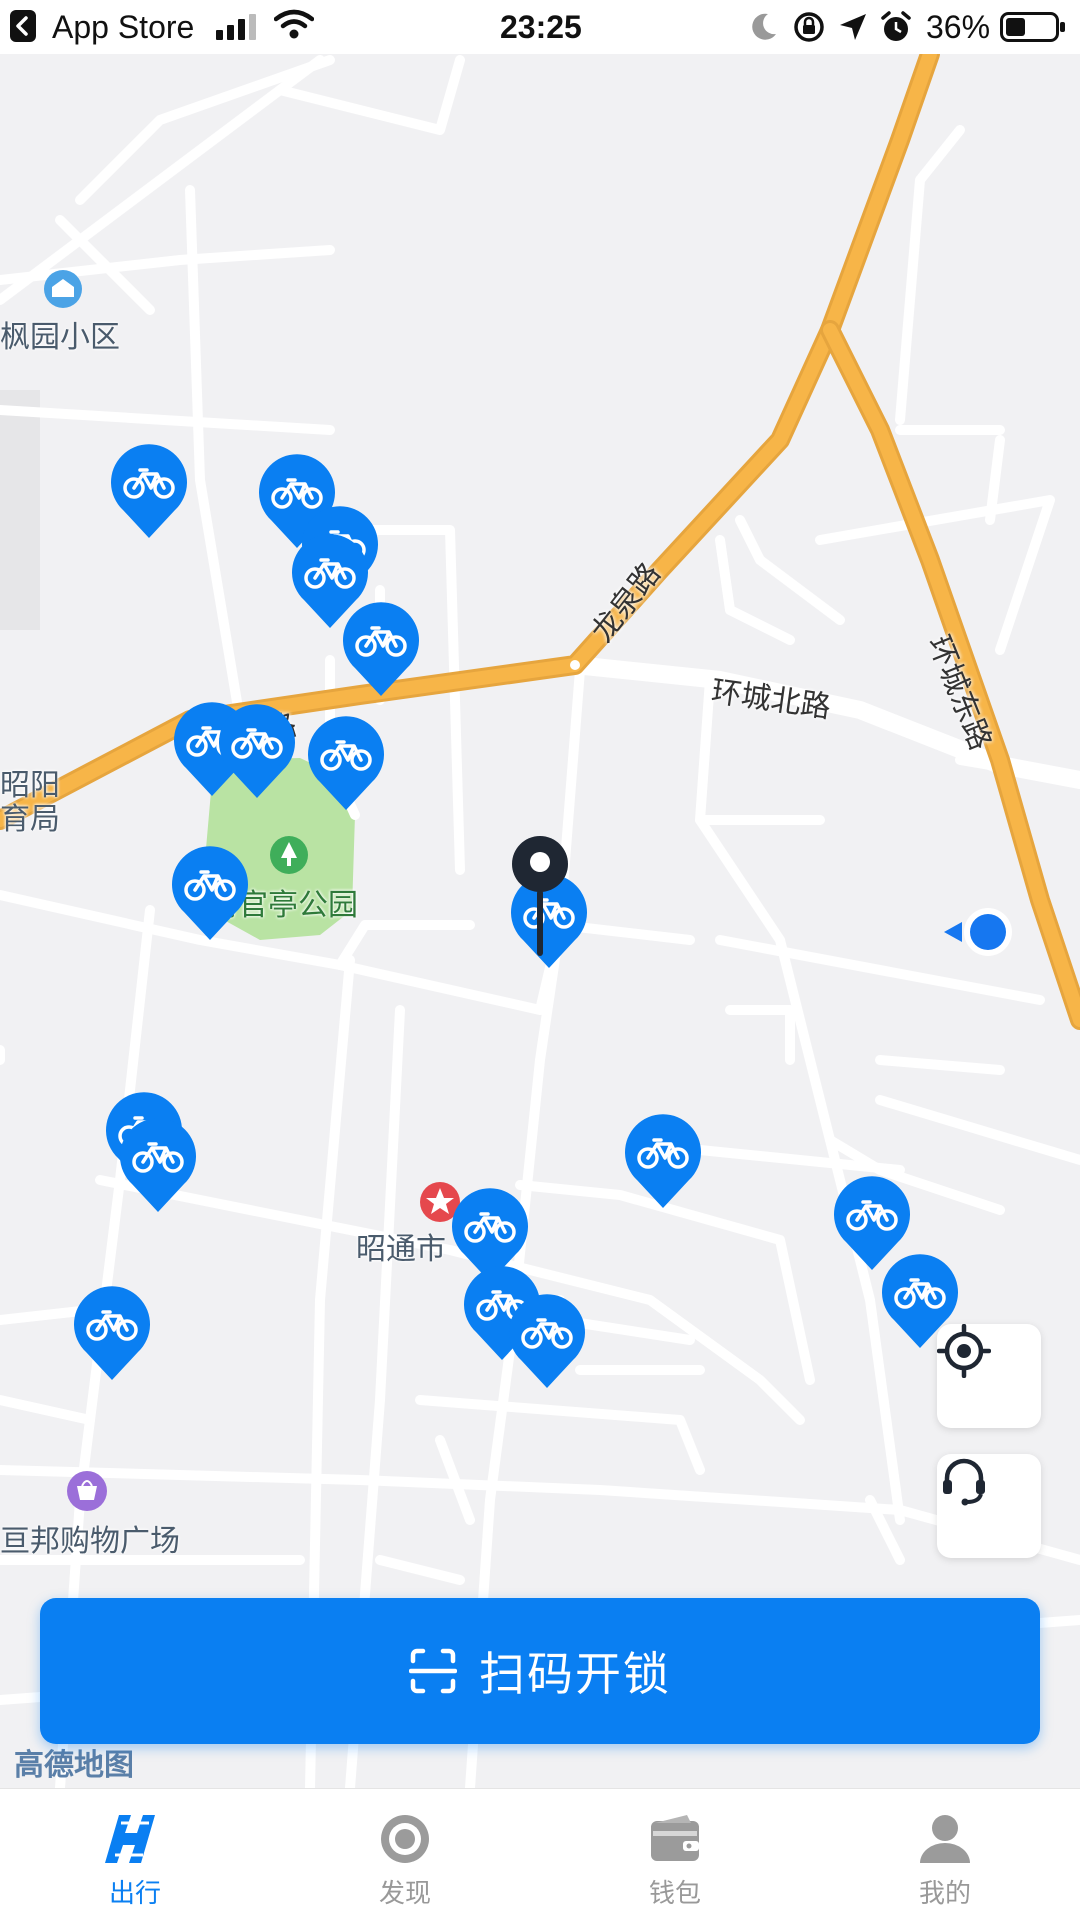 Image resolution: width=1080 pixels, height=1921 pixels. Describe the element at coordinates (809, 27) in the screenshot. I see `rotation-lock-icon` at that location.